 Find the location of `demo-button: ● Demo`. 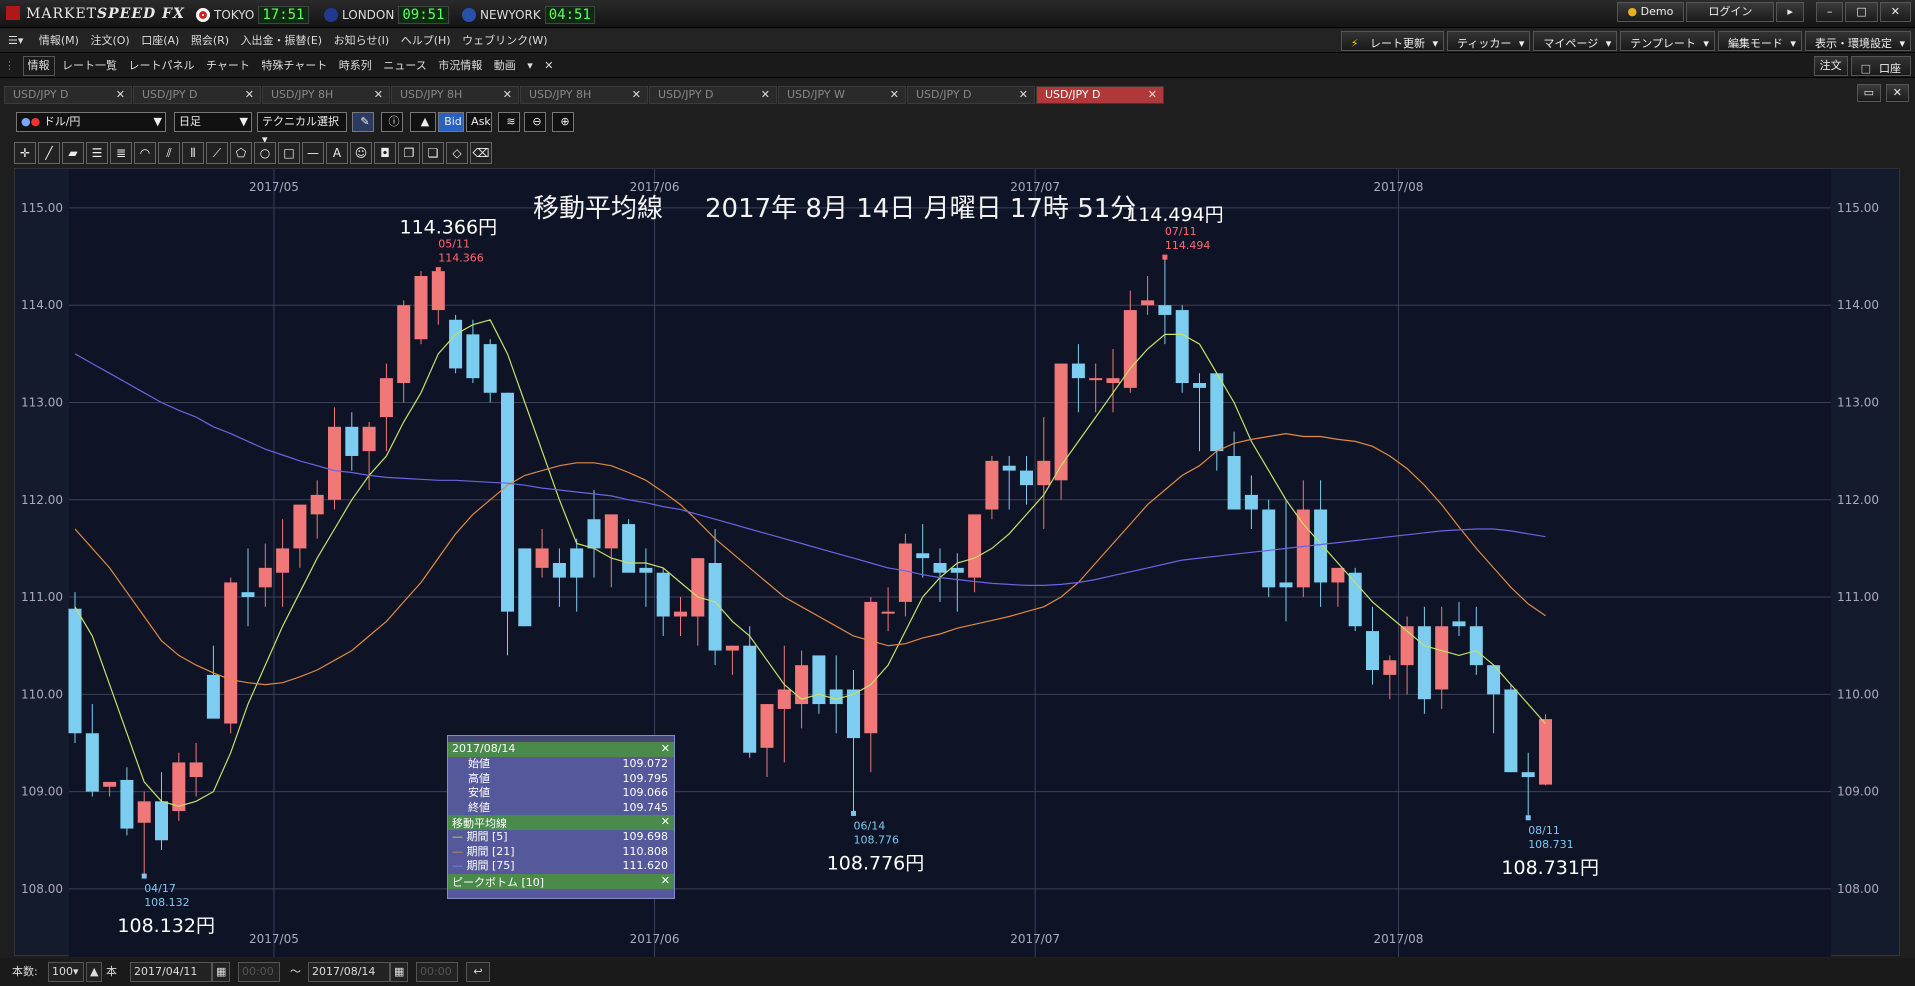

demo-button: ● Demo is located at coordinates (1650, 12).